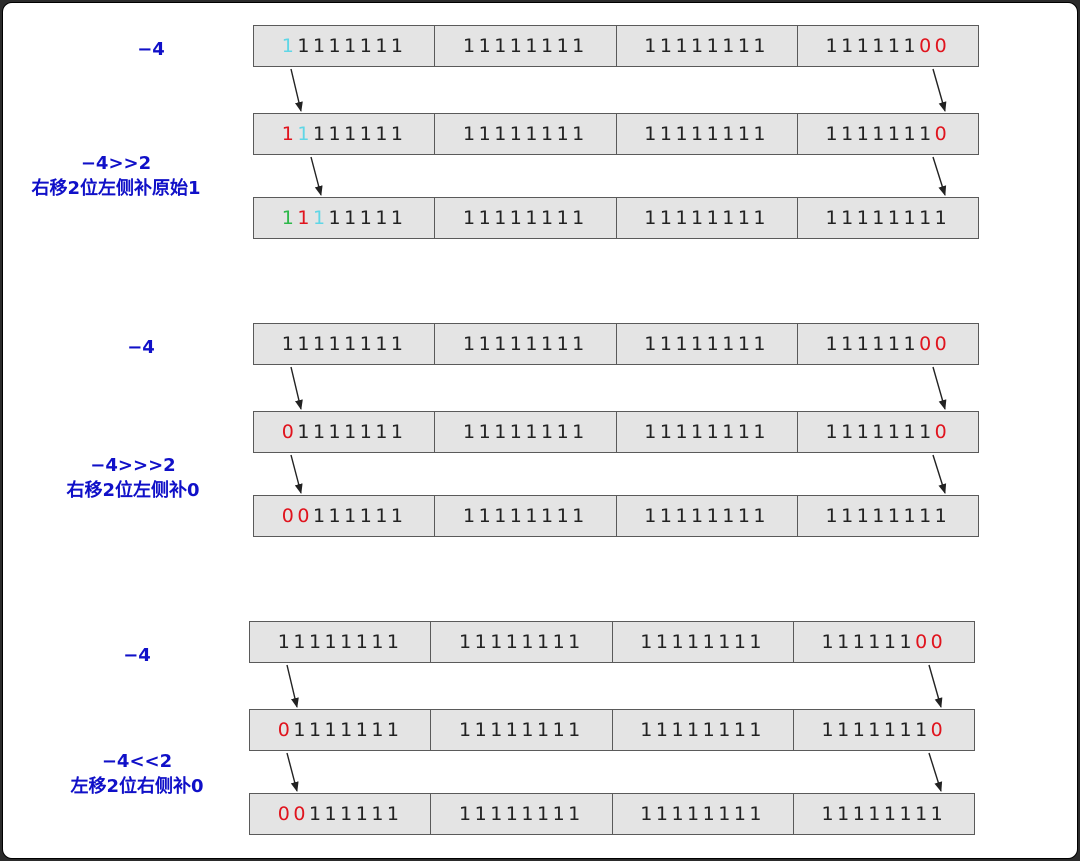 The image size is (1080, 861). Describe the element at coordinates (137, 786) in the screenshot. I see `group3-operation-desc: 左移2位右侧补0` at that location.